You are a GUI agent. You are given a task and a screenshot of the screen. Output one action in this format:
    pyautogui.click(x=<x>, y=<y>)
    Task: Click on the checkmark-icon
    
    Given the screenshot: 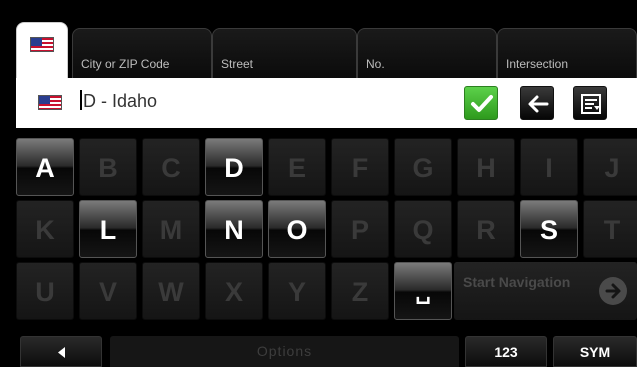 What is the action you would take?
    pyautogui.click(x=482, y=103)
    